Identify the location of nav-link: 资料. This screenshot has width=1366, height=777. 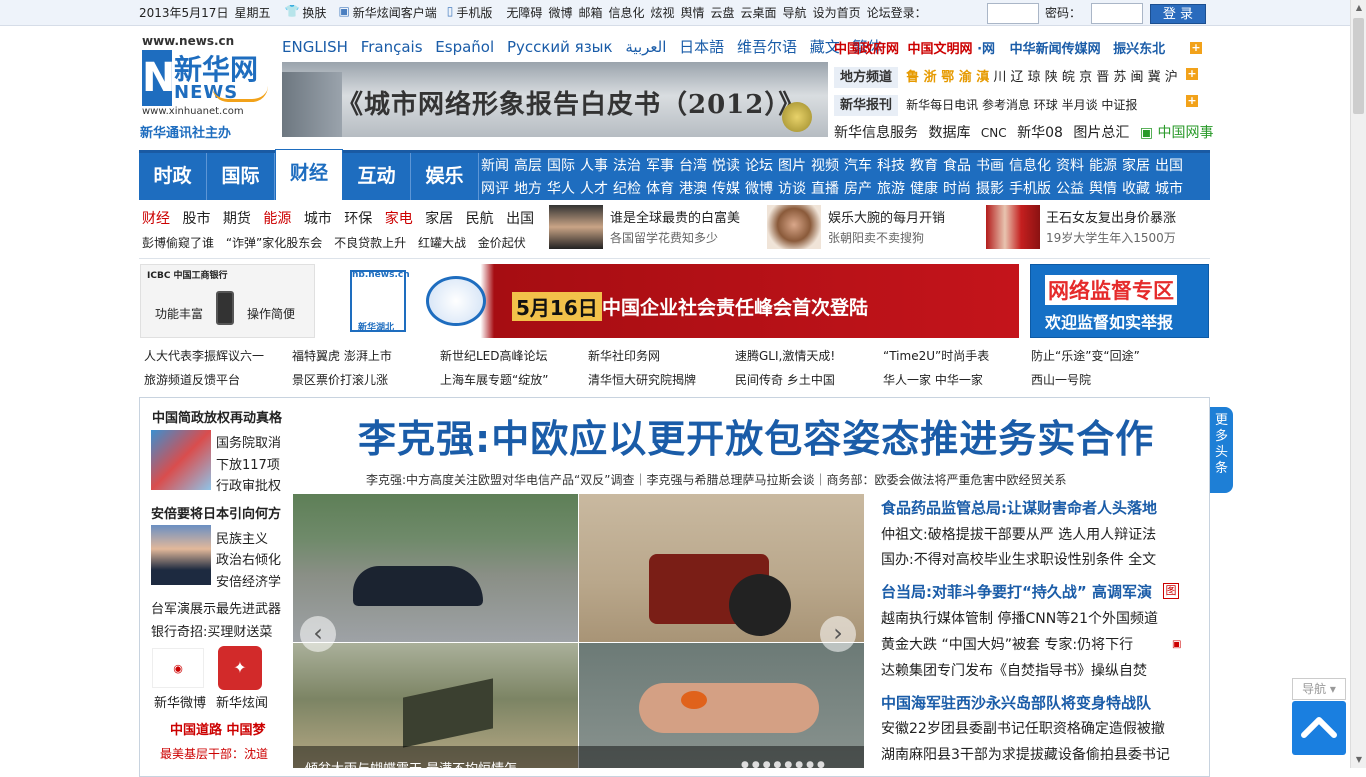
(1070, 166).